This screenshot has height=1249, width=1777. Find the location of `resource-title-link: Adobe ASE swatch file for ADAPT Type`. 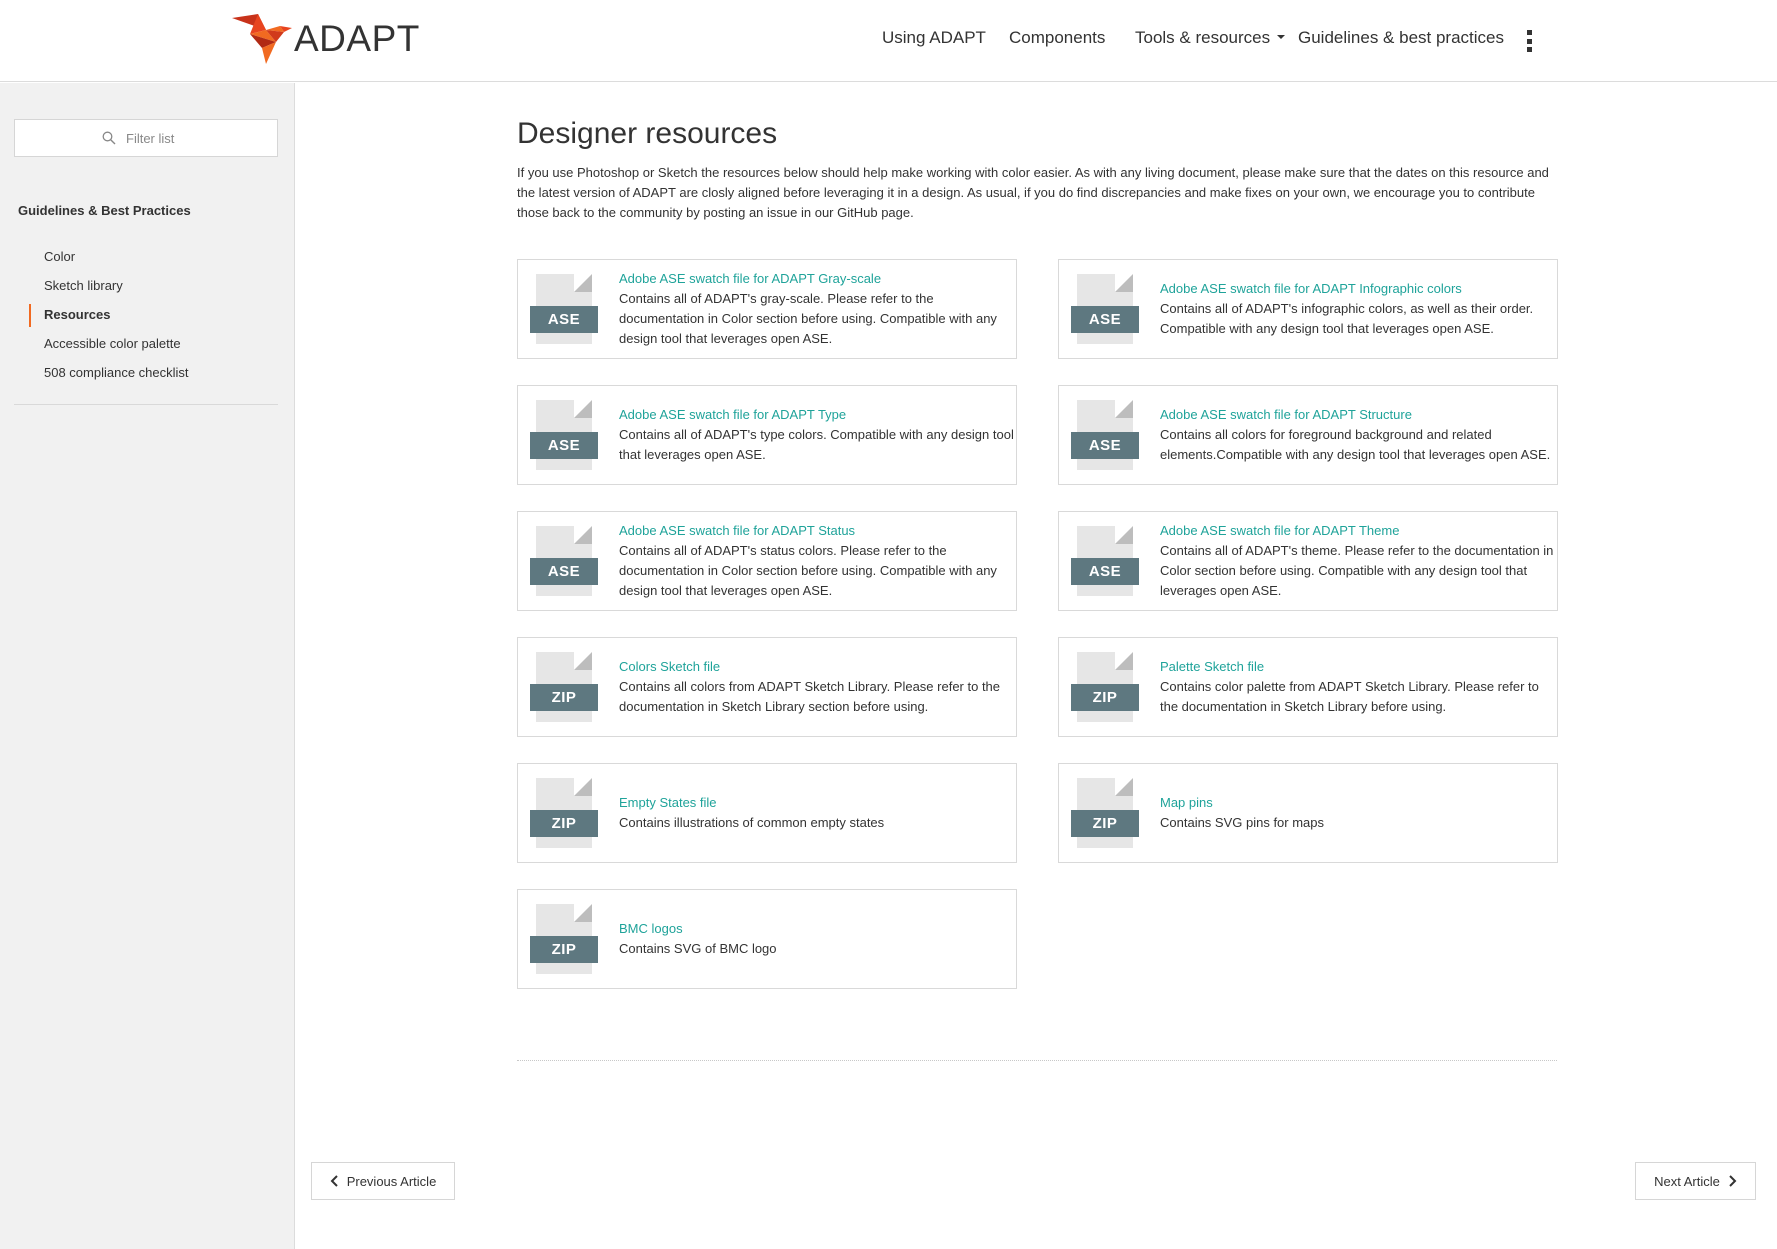

resource-title-link: Adobe ASE swatch file for ADAPT Type is located at coordinates (816, 415).